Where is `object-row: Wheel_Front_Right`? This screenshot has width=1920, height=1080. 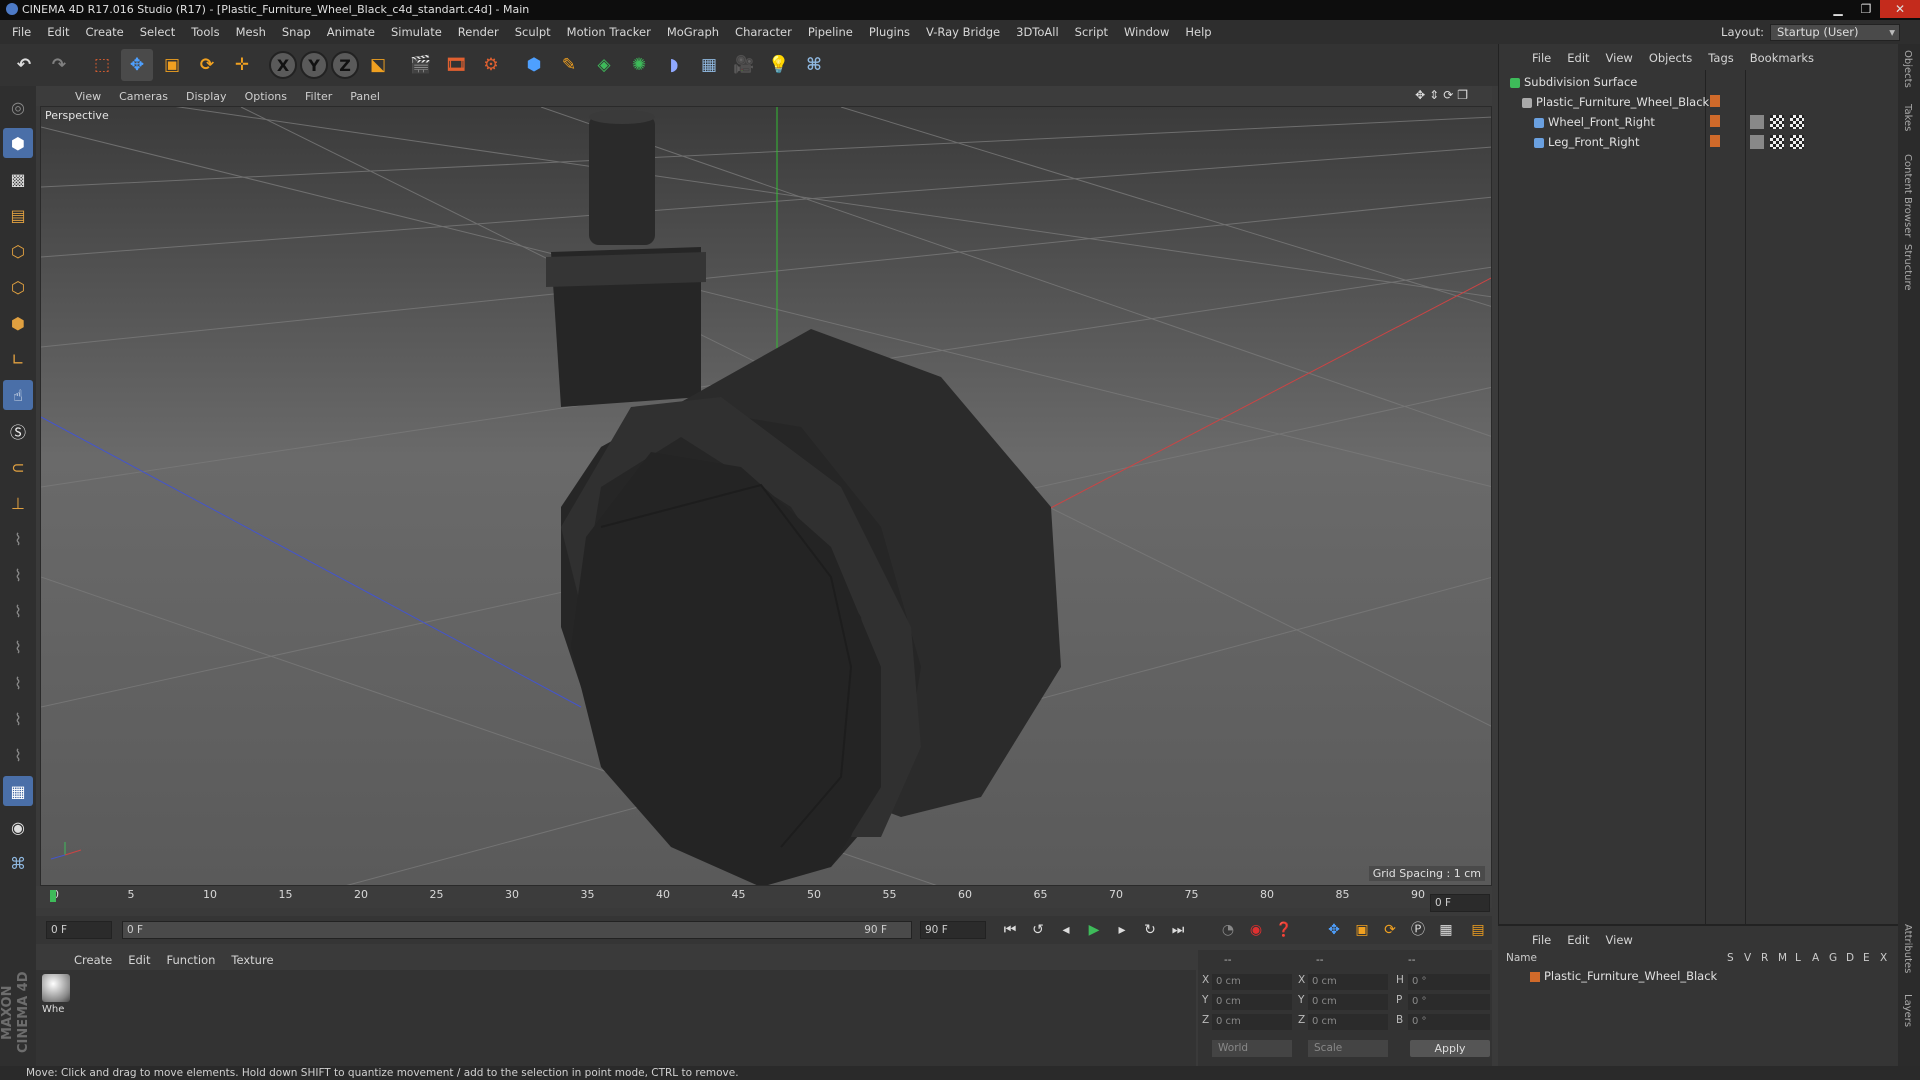 object-row: Wheel_Front_Right is located at coordinates (1698, 122).